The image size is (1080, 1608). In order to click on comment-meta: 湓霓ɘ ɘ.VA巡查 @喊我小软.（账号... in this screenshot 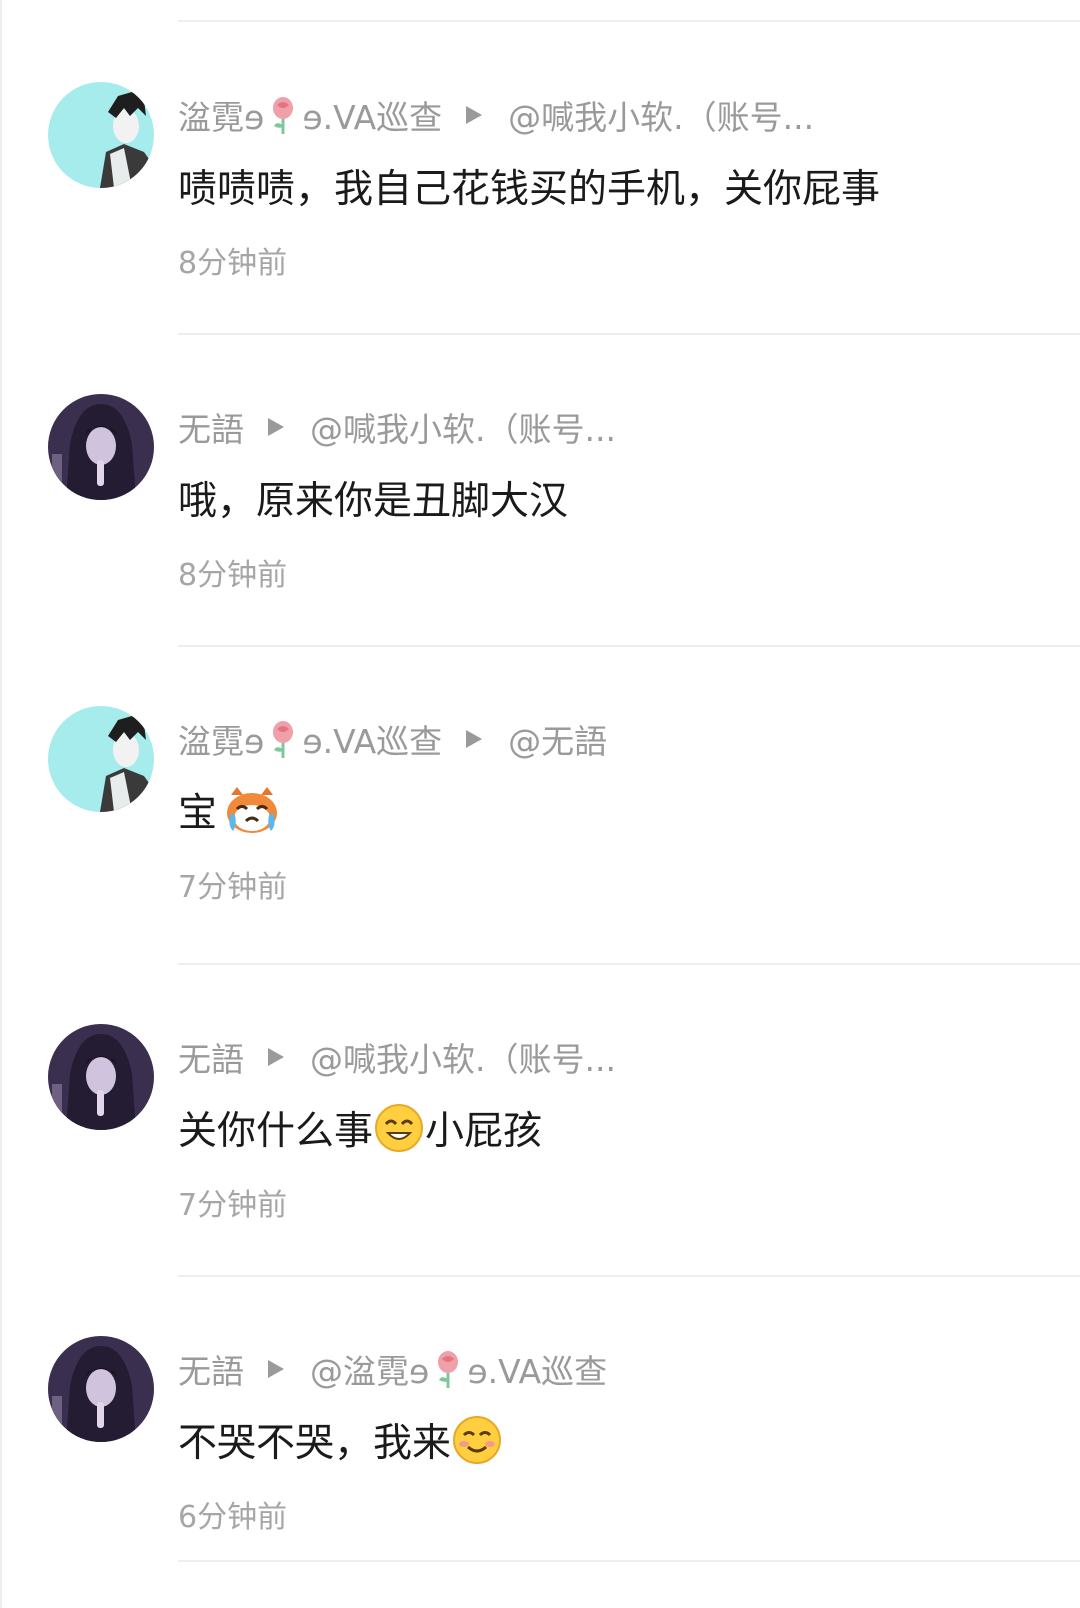, I will do `click(496, 115)`.